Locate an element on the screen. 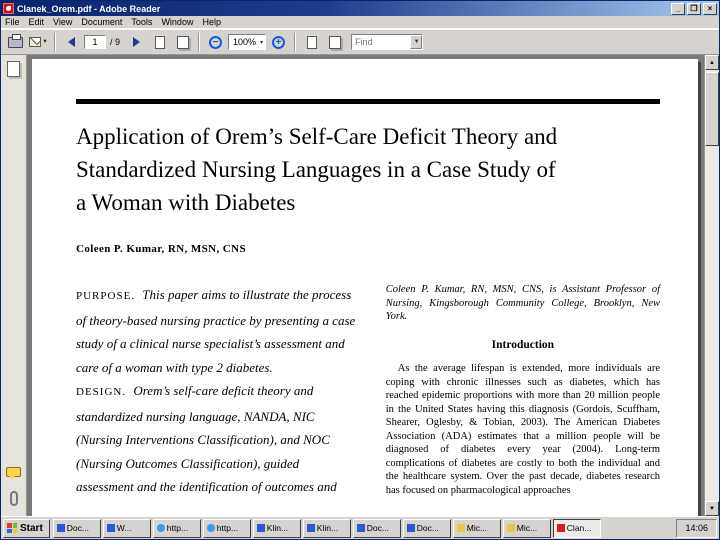 This screenshot has width=720, height=540. pages-panel-icon is located at coordinates (13, 69).